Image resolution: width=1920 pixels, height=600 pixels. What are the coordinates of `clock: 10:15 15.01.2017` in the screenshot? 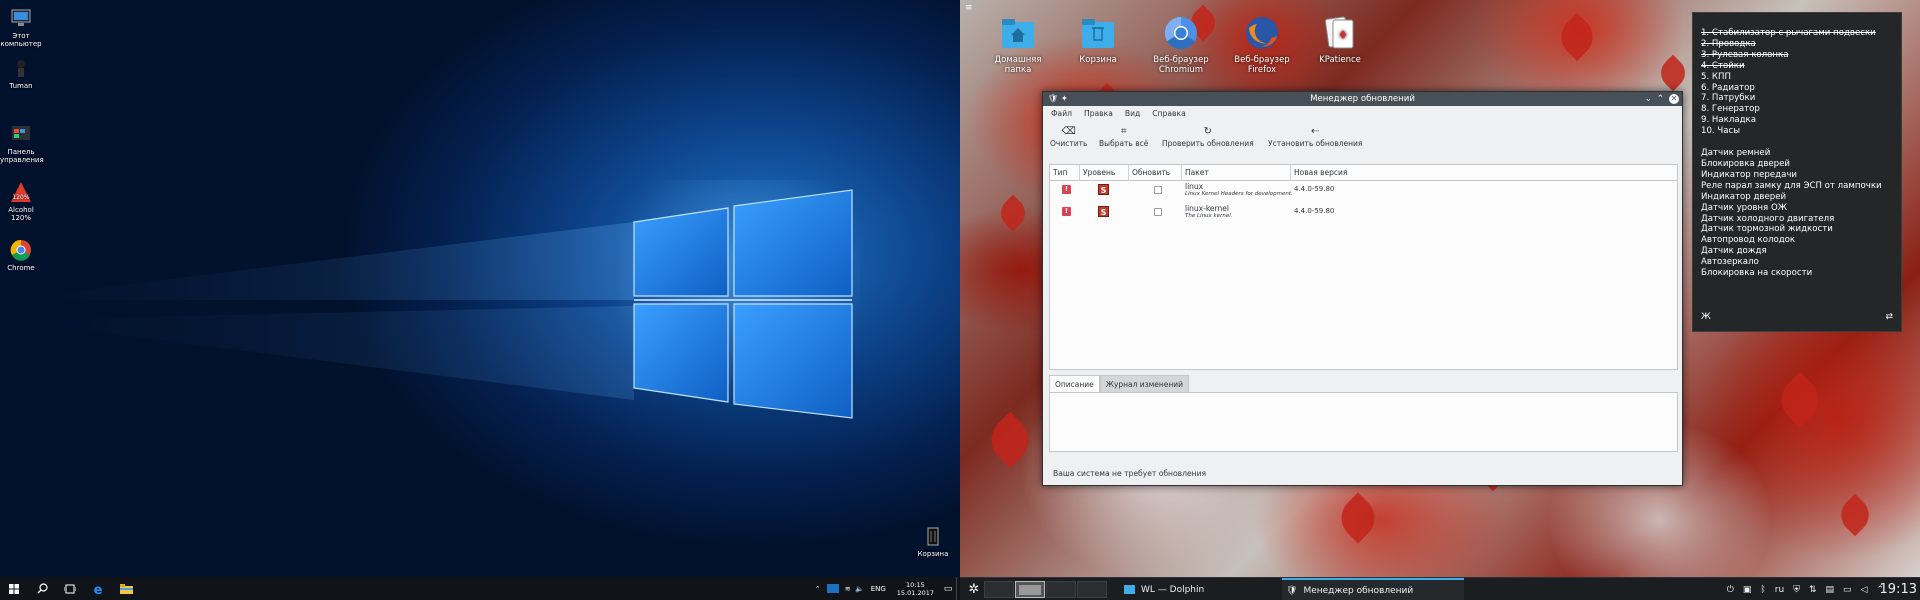 It's located at (915, 589).